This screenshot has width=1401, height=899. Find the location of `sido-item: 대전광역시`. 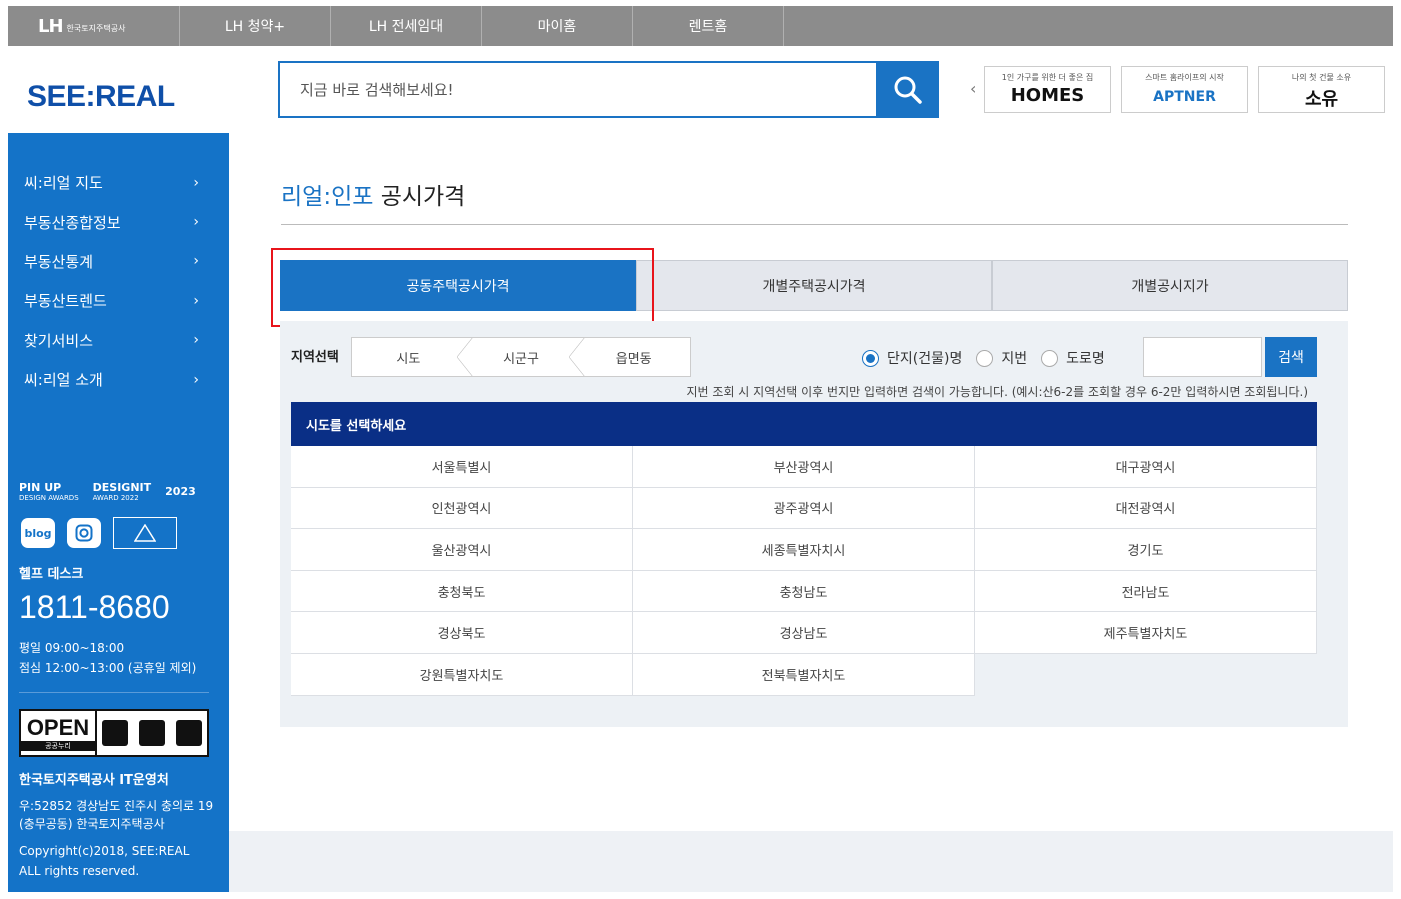

sido-item: 대전광역시 is located at coordinates (1146, 508).